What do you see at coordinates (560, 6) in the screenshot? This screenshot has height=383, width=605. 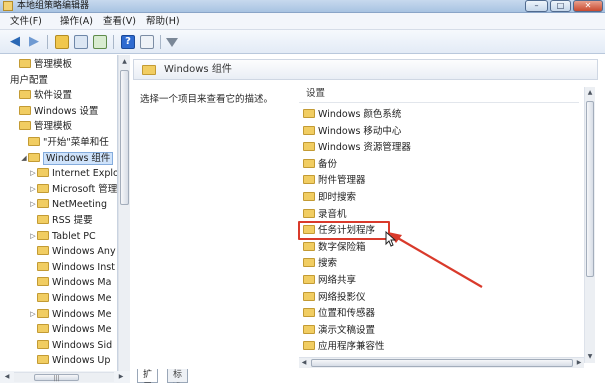 I see `maximize-button: □` at bounding box center [560, 6].